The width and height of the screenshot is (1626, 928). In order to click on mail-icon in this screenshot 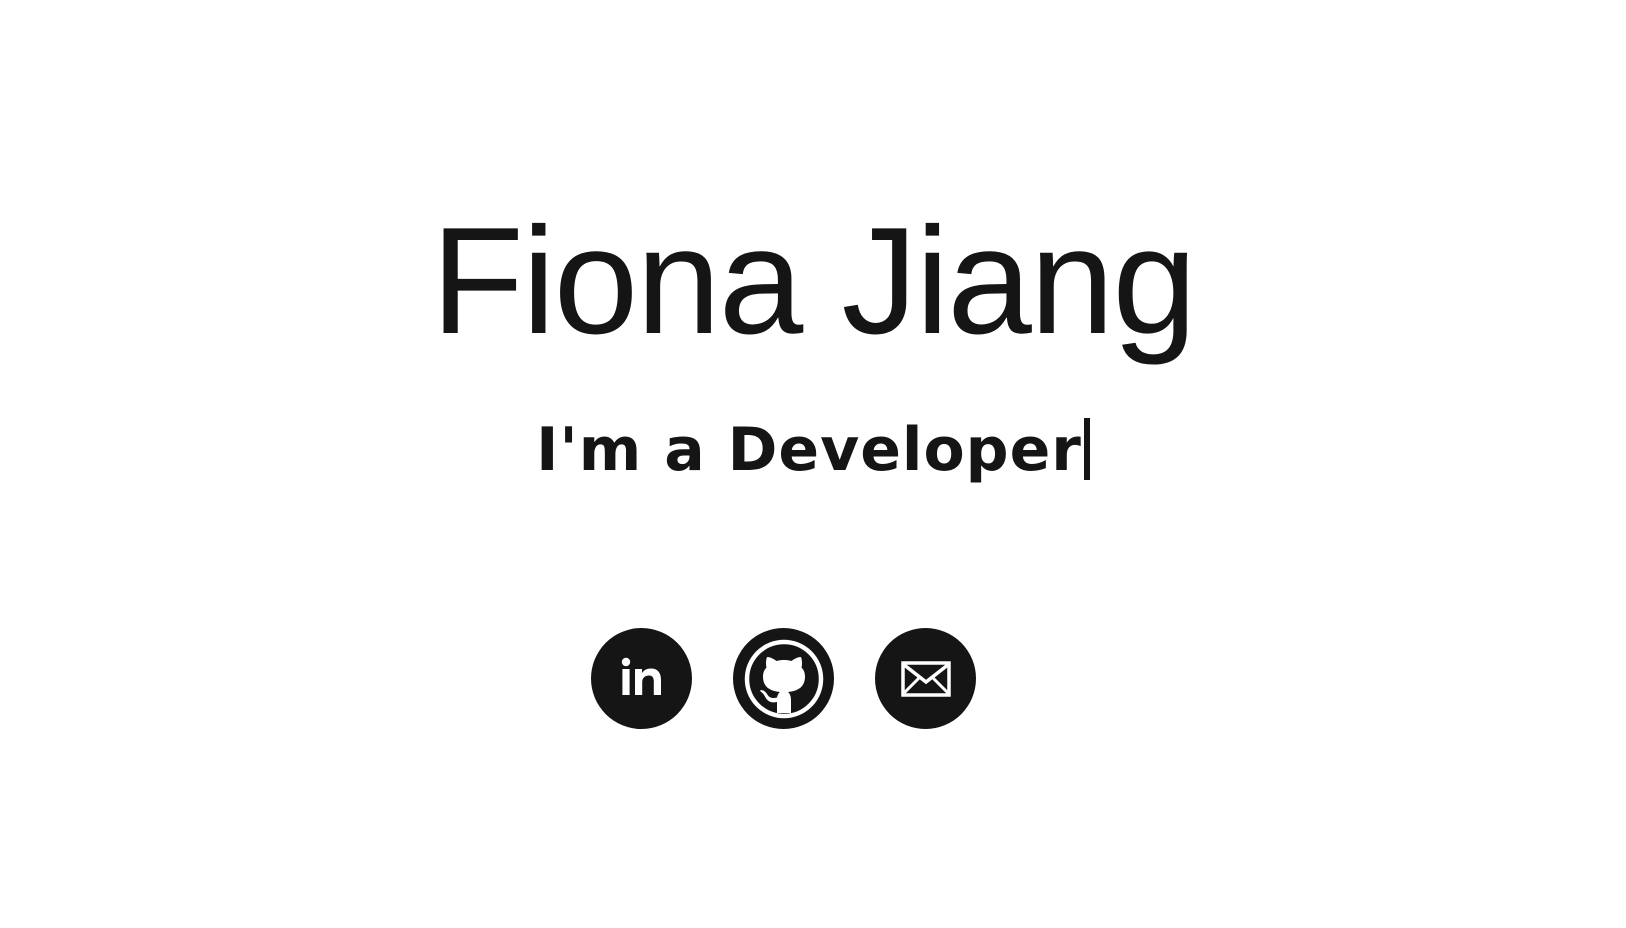, I will do `click(925, 678)`.